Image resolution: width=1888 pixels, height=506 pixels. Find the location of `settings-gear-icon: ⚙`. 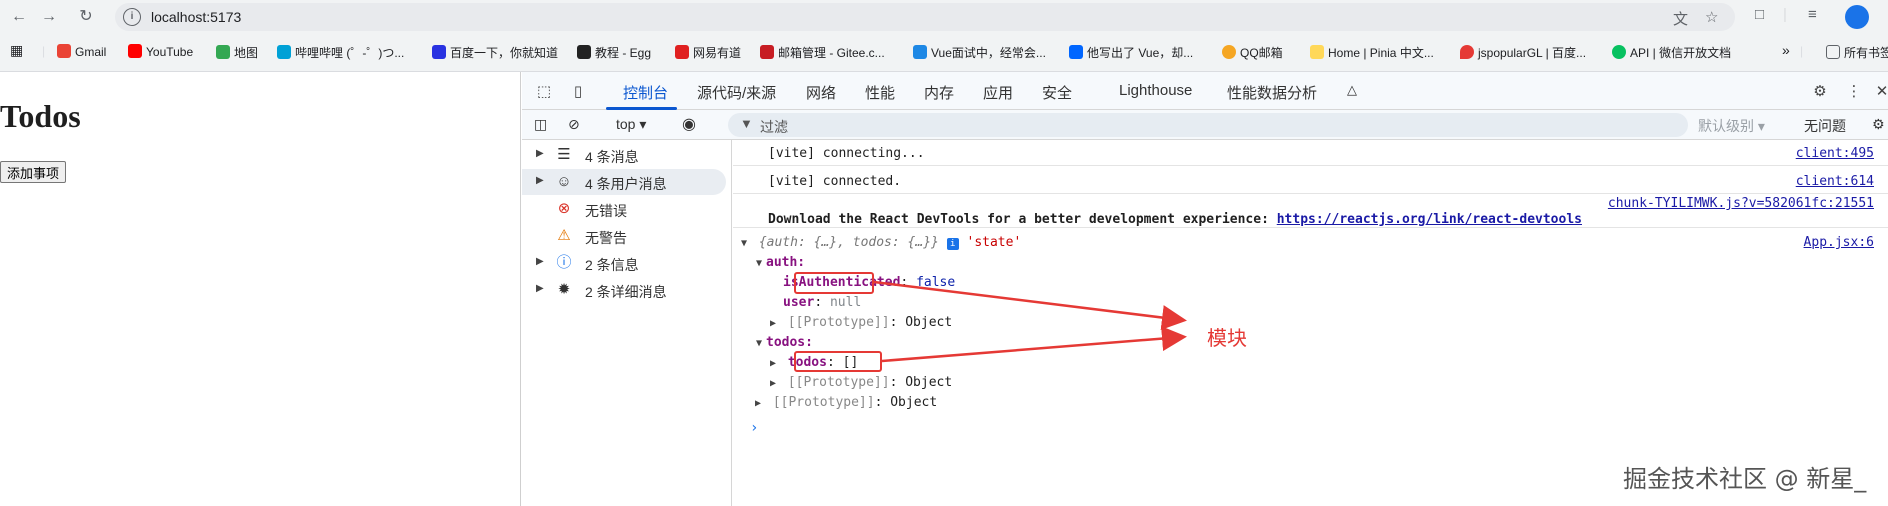

settings-gear-icon: ⚙ is located at coordinates (1820, 91).